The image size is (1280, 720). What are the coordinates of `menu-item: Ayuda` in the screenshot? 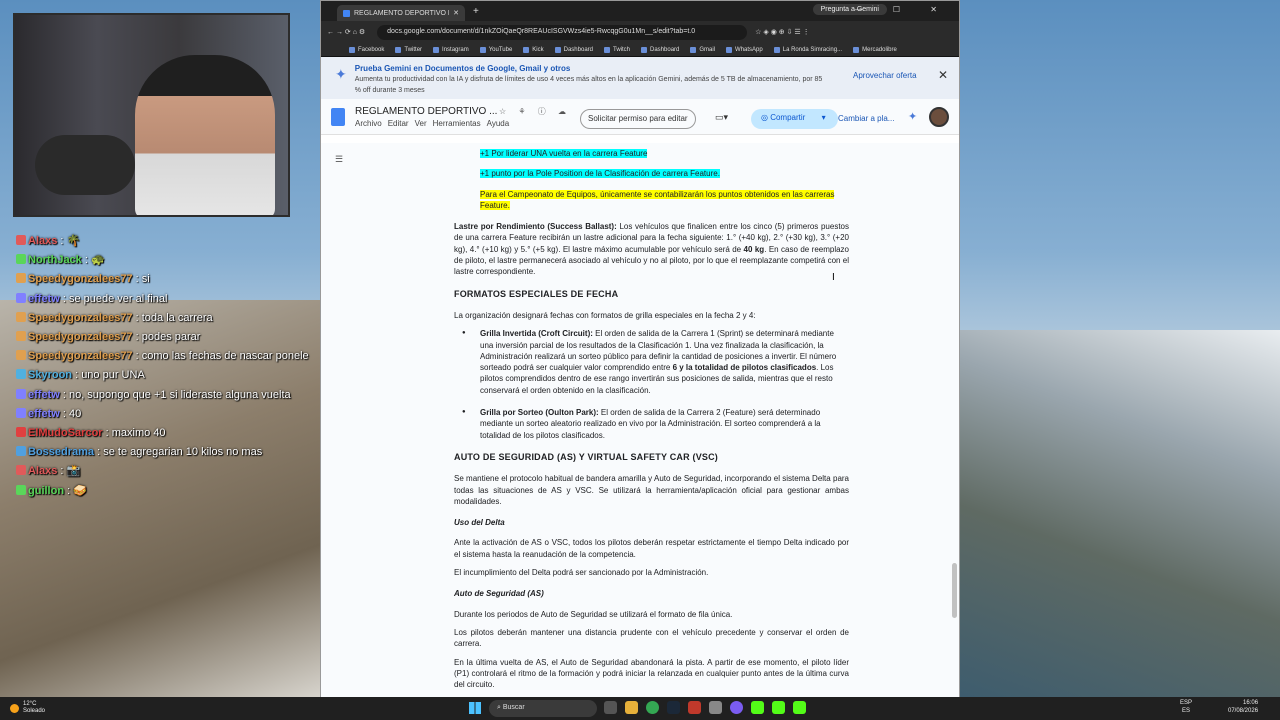 It's located at (498, 123).